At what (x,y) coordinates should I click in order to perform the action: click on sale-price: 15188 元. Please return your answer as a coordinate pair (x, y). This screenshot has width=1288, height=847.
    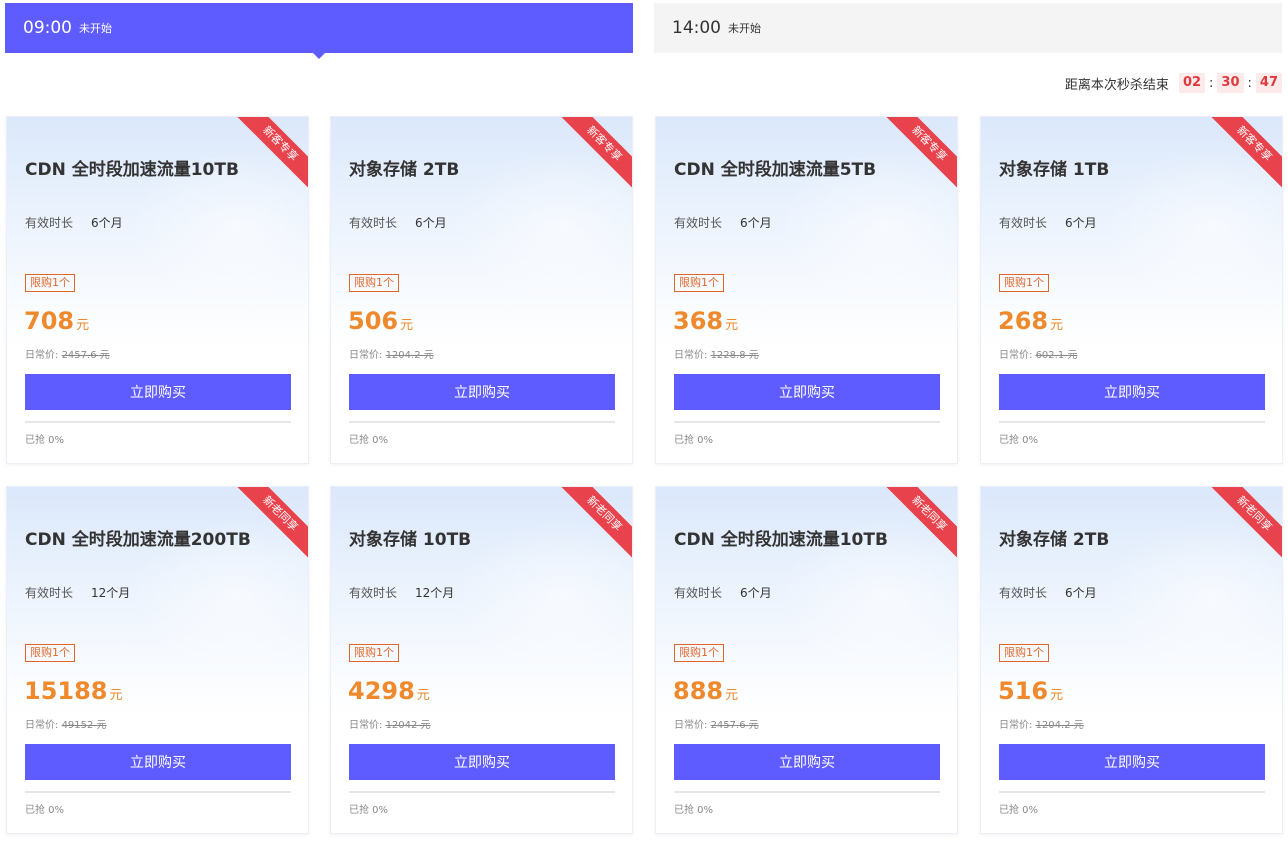
    Looking at the image, I should click on (73, 691).